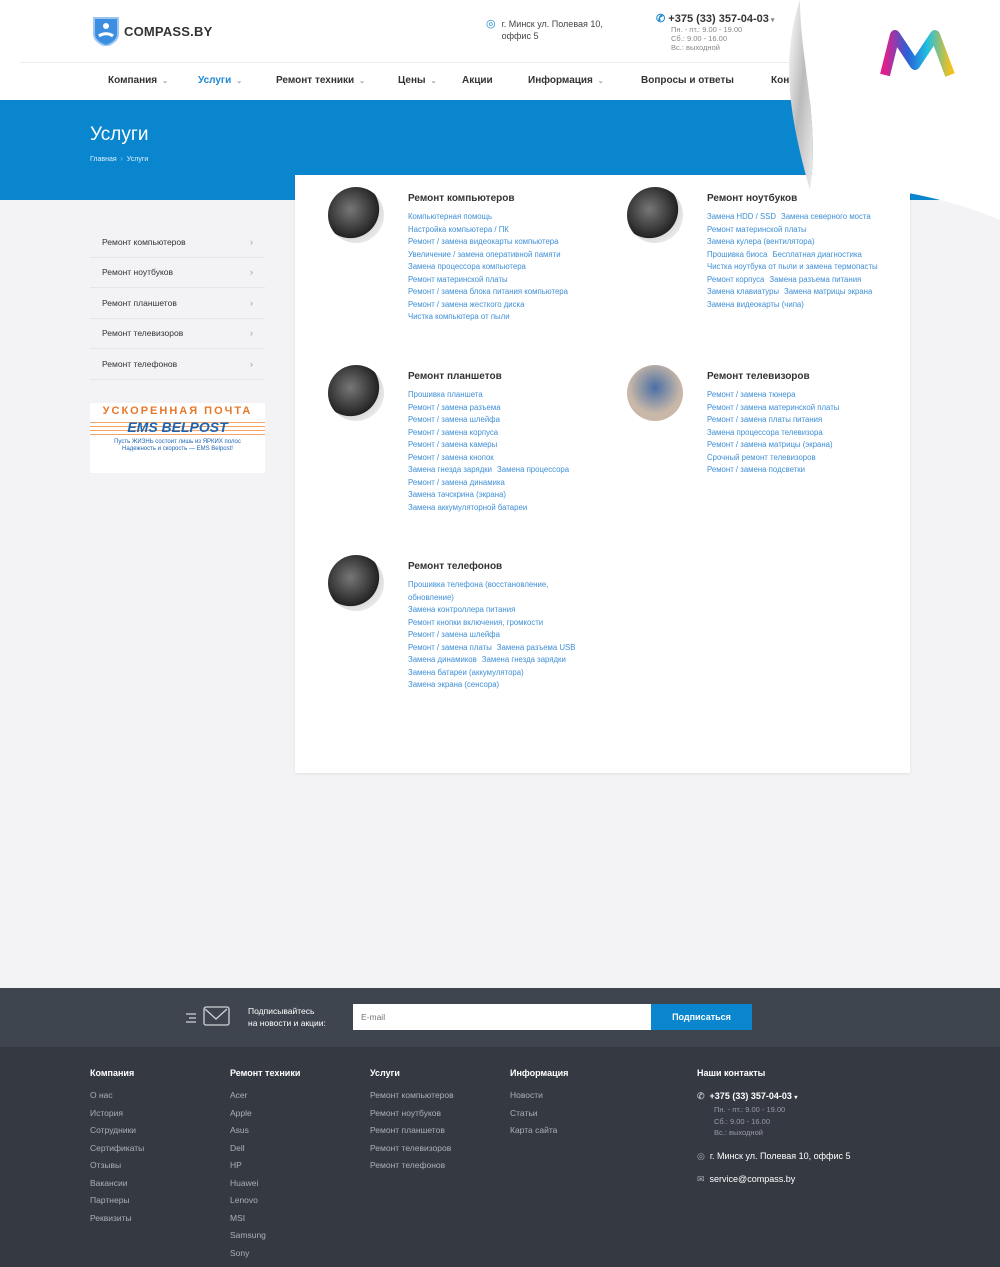 The height and width of the screenshot is (1267, 1000). What do you see at coordinates (488, 291) in the screenshot?
I see `service-link: Ремонт / замена блока питания компьютера` at bounding box center [488, 291].